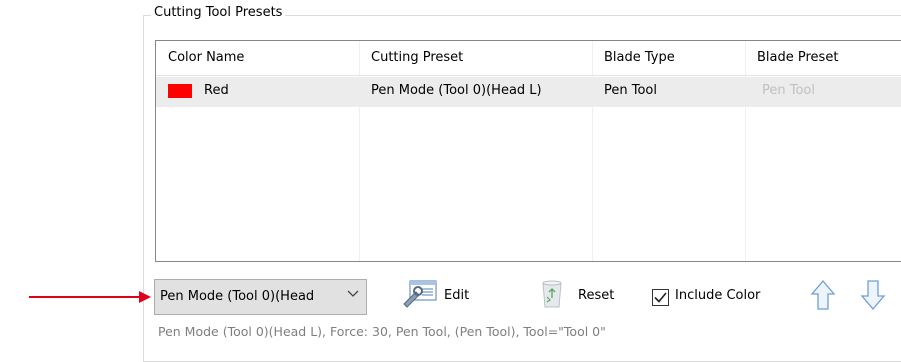  I want to click on arrow-down-icon, so click(873, 297).